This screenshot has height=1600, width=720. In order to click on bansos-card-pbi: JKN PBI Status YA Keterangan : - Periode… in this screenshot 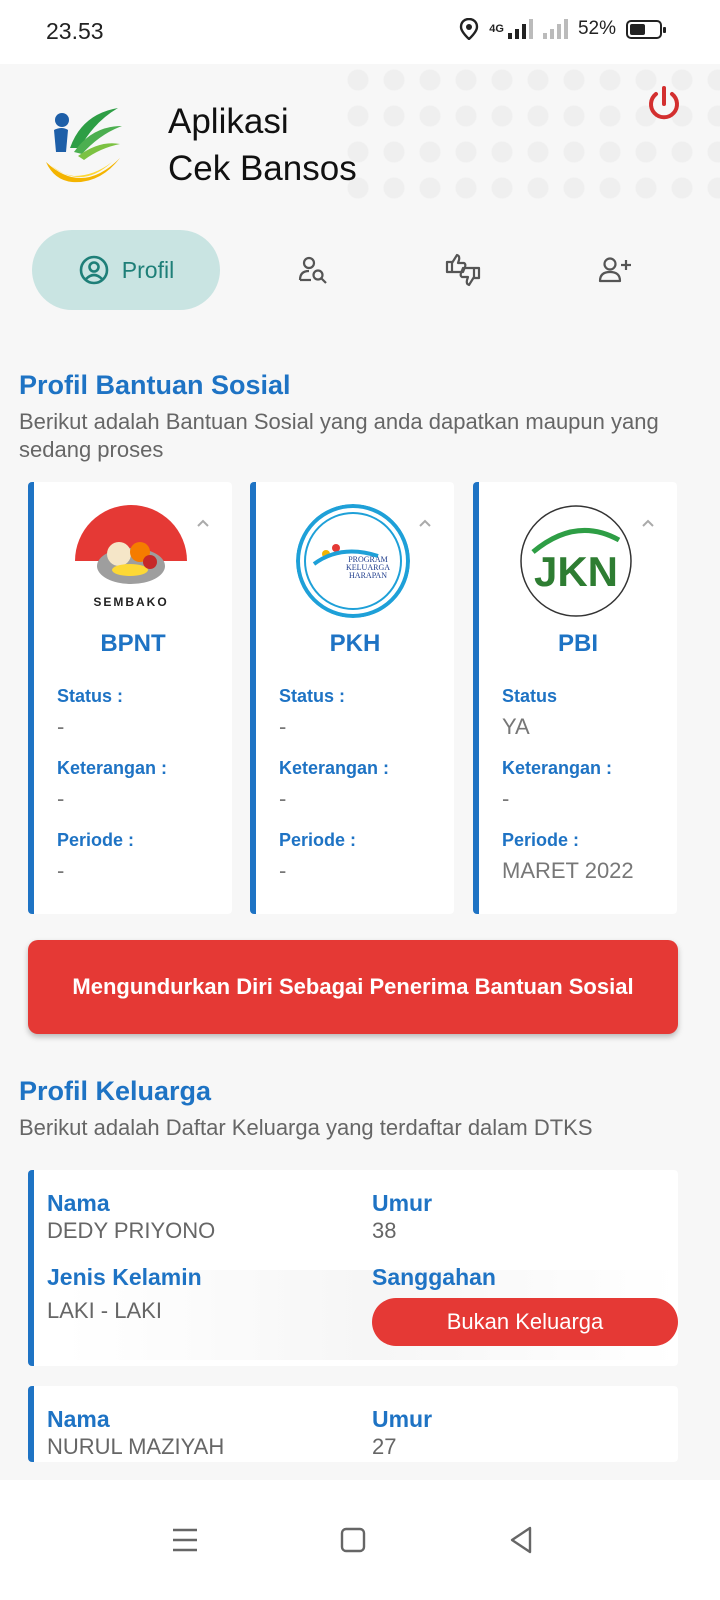, I will do `click(575, 698)`.